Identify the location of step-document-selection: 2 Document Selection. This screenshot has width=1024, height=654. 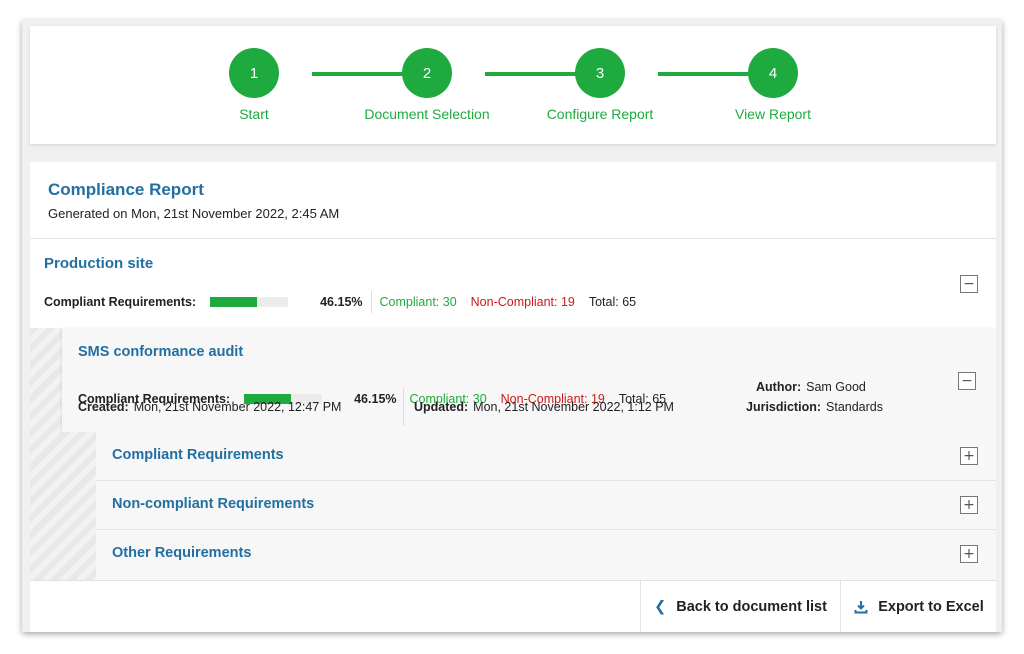
(427, 85).